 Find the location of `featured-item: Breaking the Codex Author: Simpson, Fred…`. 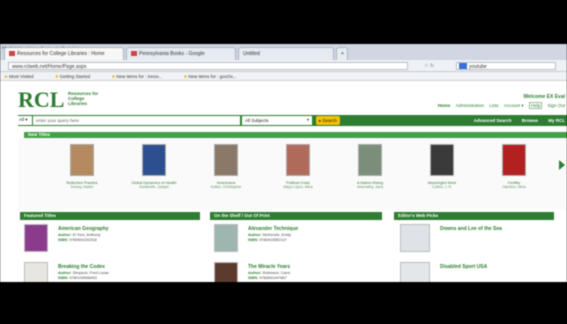

featured-item: Breaking the Codex Author: Simpson, Fred… is located at coordinates (104, 272).